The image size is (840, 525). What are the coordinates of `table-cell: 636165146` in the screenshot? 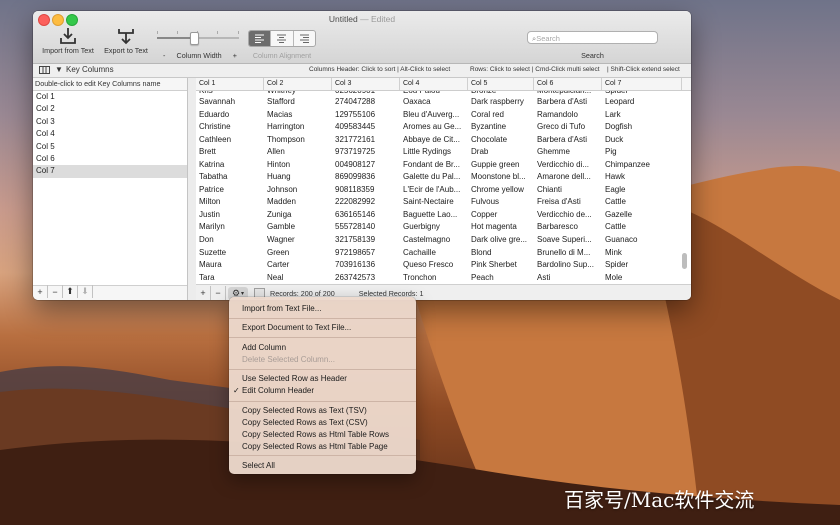 It's located at (355, 214).